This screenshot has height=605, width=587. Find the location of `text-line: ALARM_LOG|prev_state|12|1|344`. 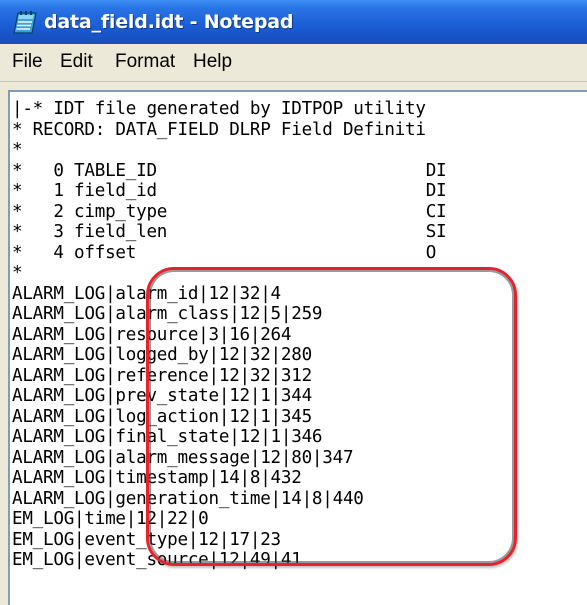

text-line: ALARM_LOG|prev_state|12|1|344 is located at coordinates (162, 396).